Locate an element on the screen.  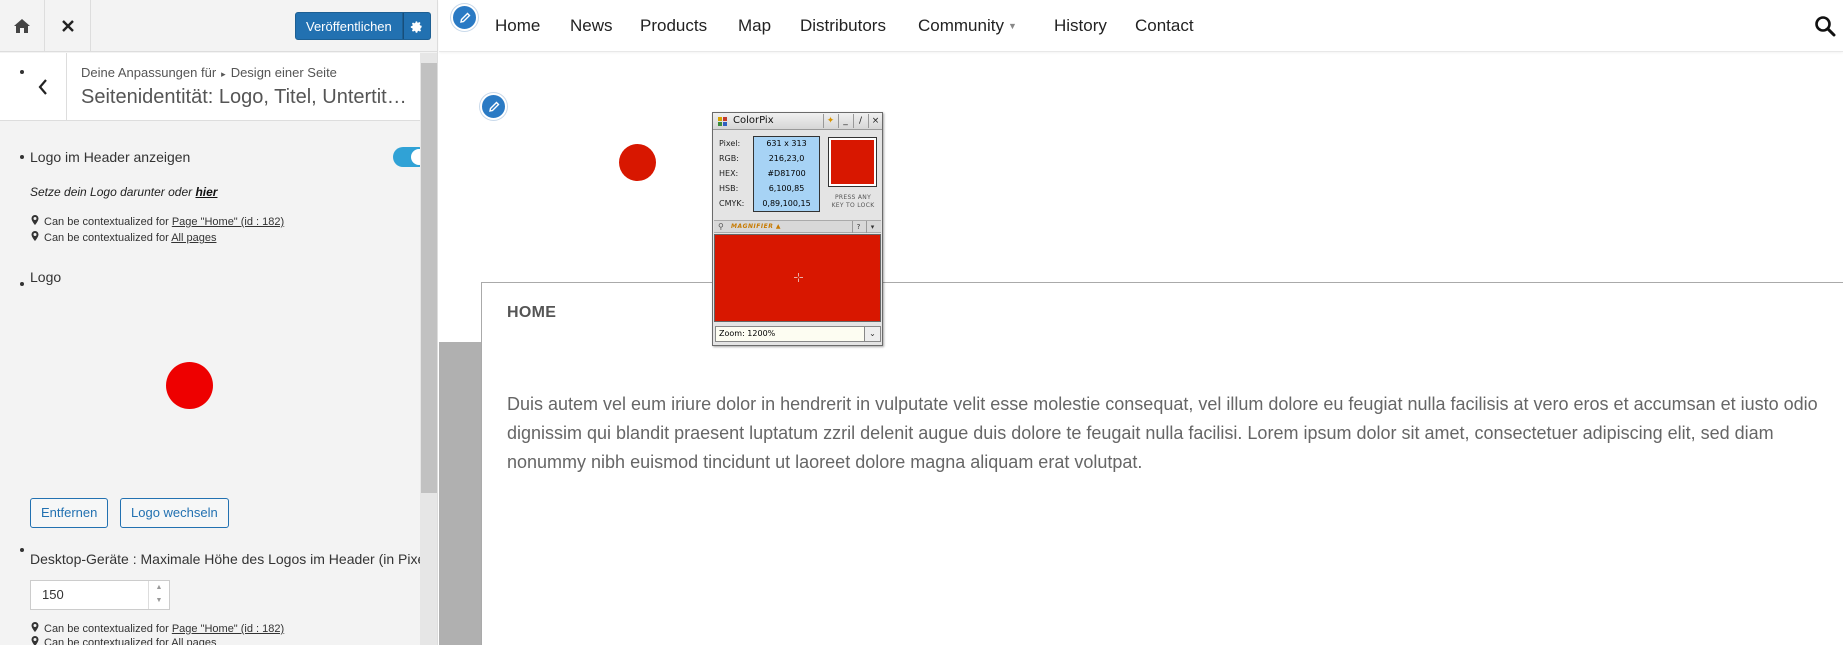
logo-preview-image is located at coordinates (189, 385).